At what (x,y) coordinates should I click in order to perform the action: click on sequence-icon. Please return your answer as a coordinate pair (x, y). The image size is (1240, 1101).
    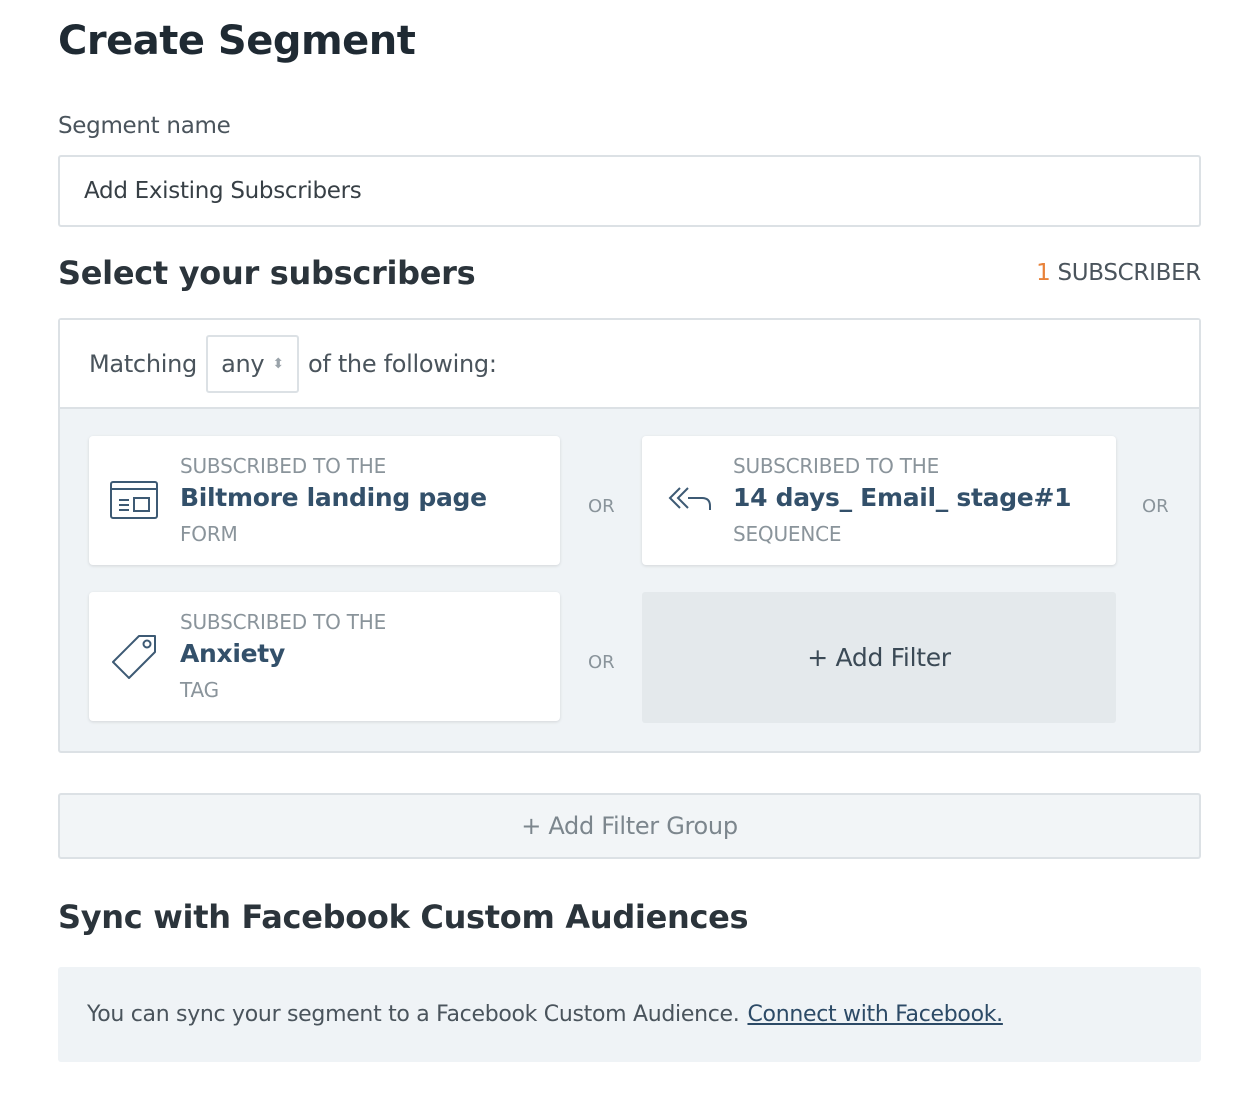
    Looking at the image, I should click on (691, 506).